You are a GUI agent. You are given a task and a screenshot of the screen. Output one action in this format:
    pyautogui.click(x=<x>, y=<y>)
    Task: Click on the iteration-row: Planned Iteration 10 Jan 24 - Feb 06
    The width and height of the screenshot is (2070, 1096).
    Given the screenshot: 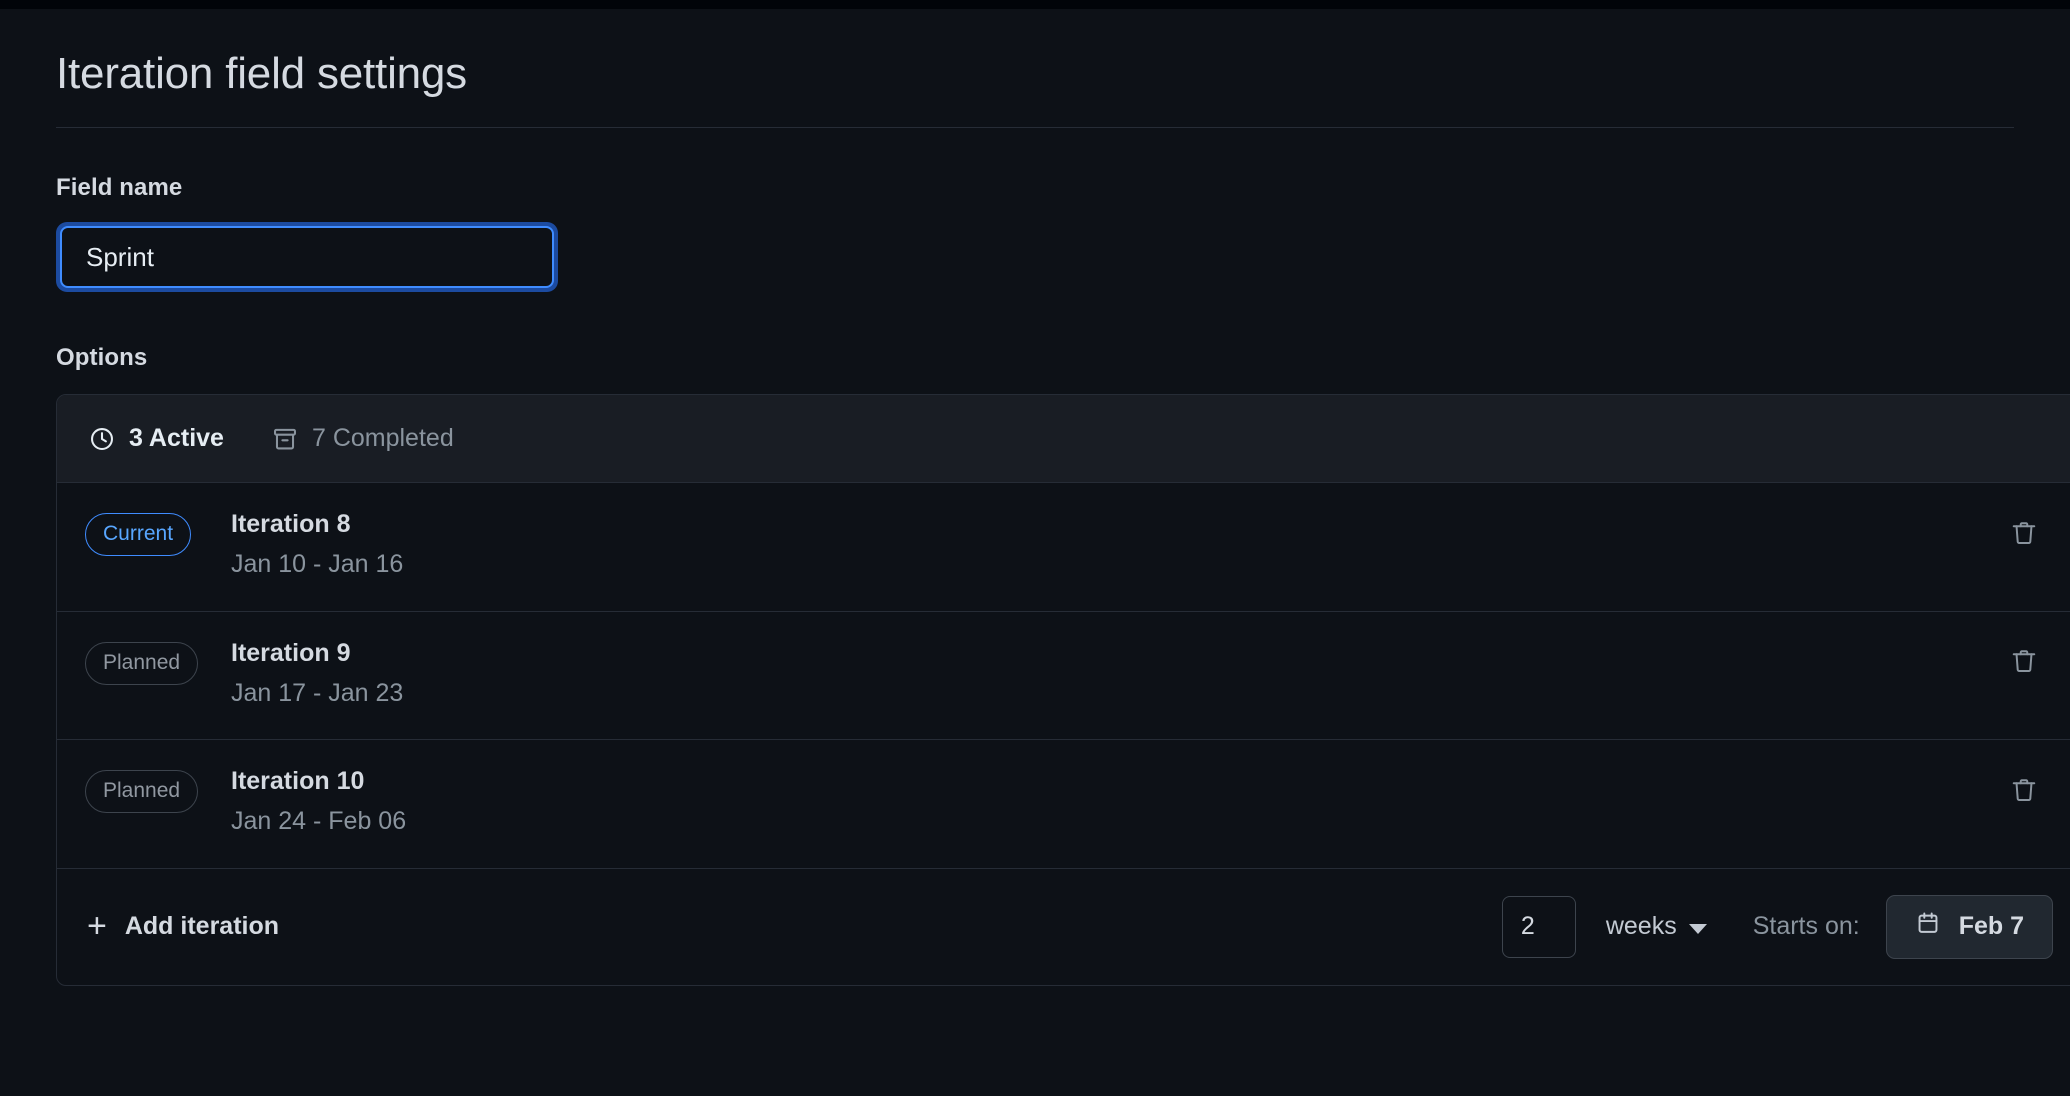 What is the action you would take?
    pyautogui.click(x=1063, y=804)
    